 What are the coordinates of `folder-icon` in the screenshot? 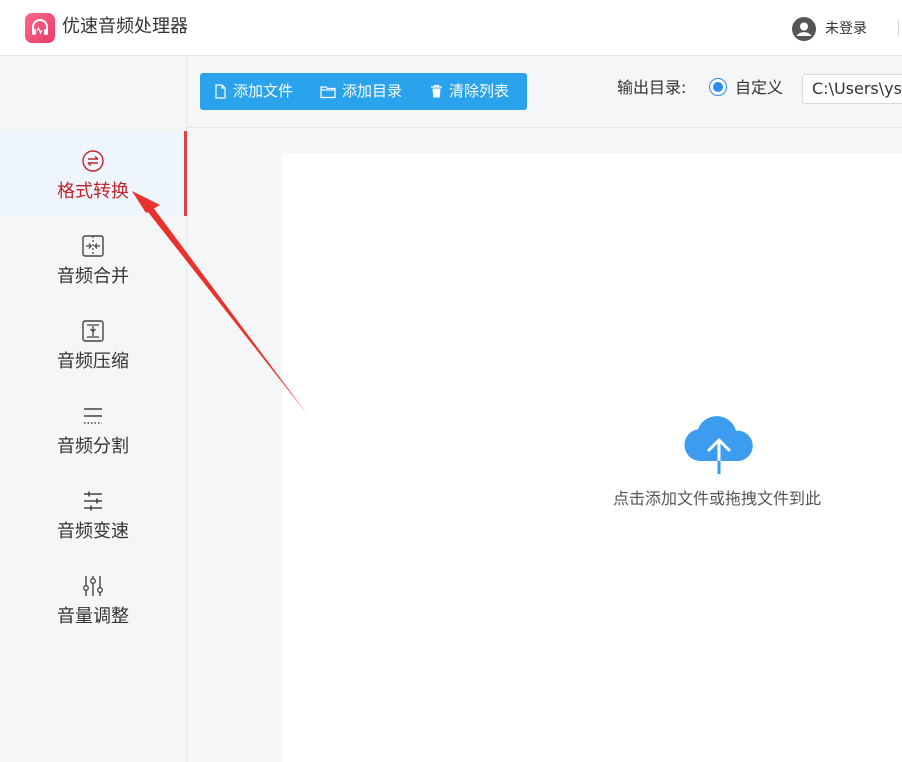 It's located at (328, 92).